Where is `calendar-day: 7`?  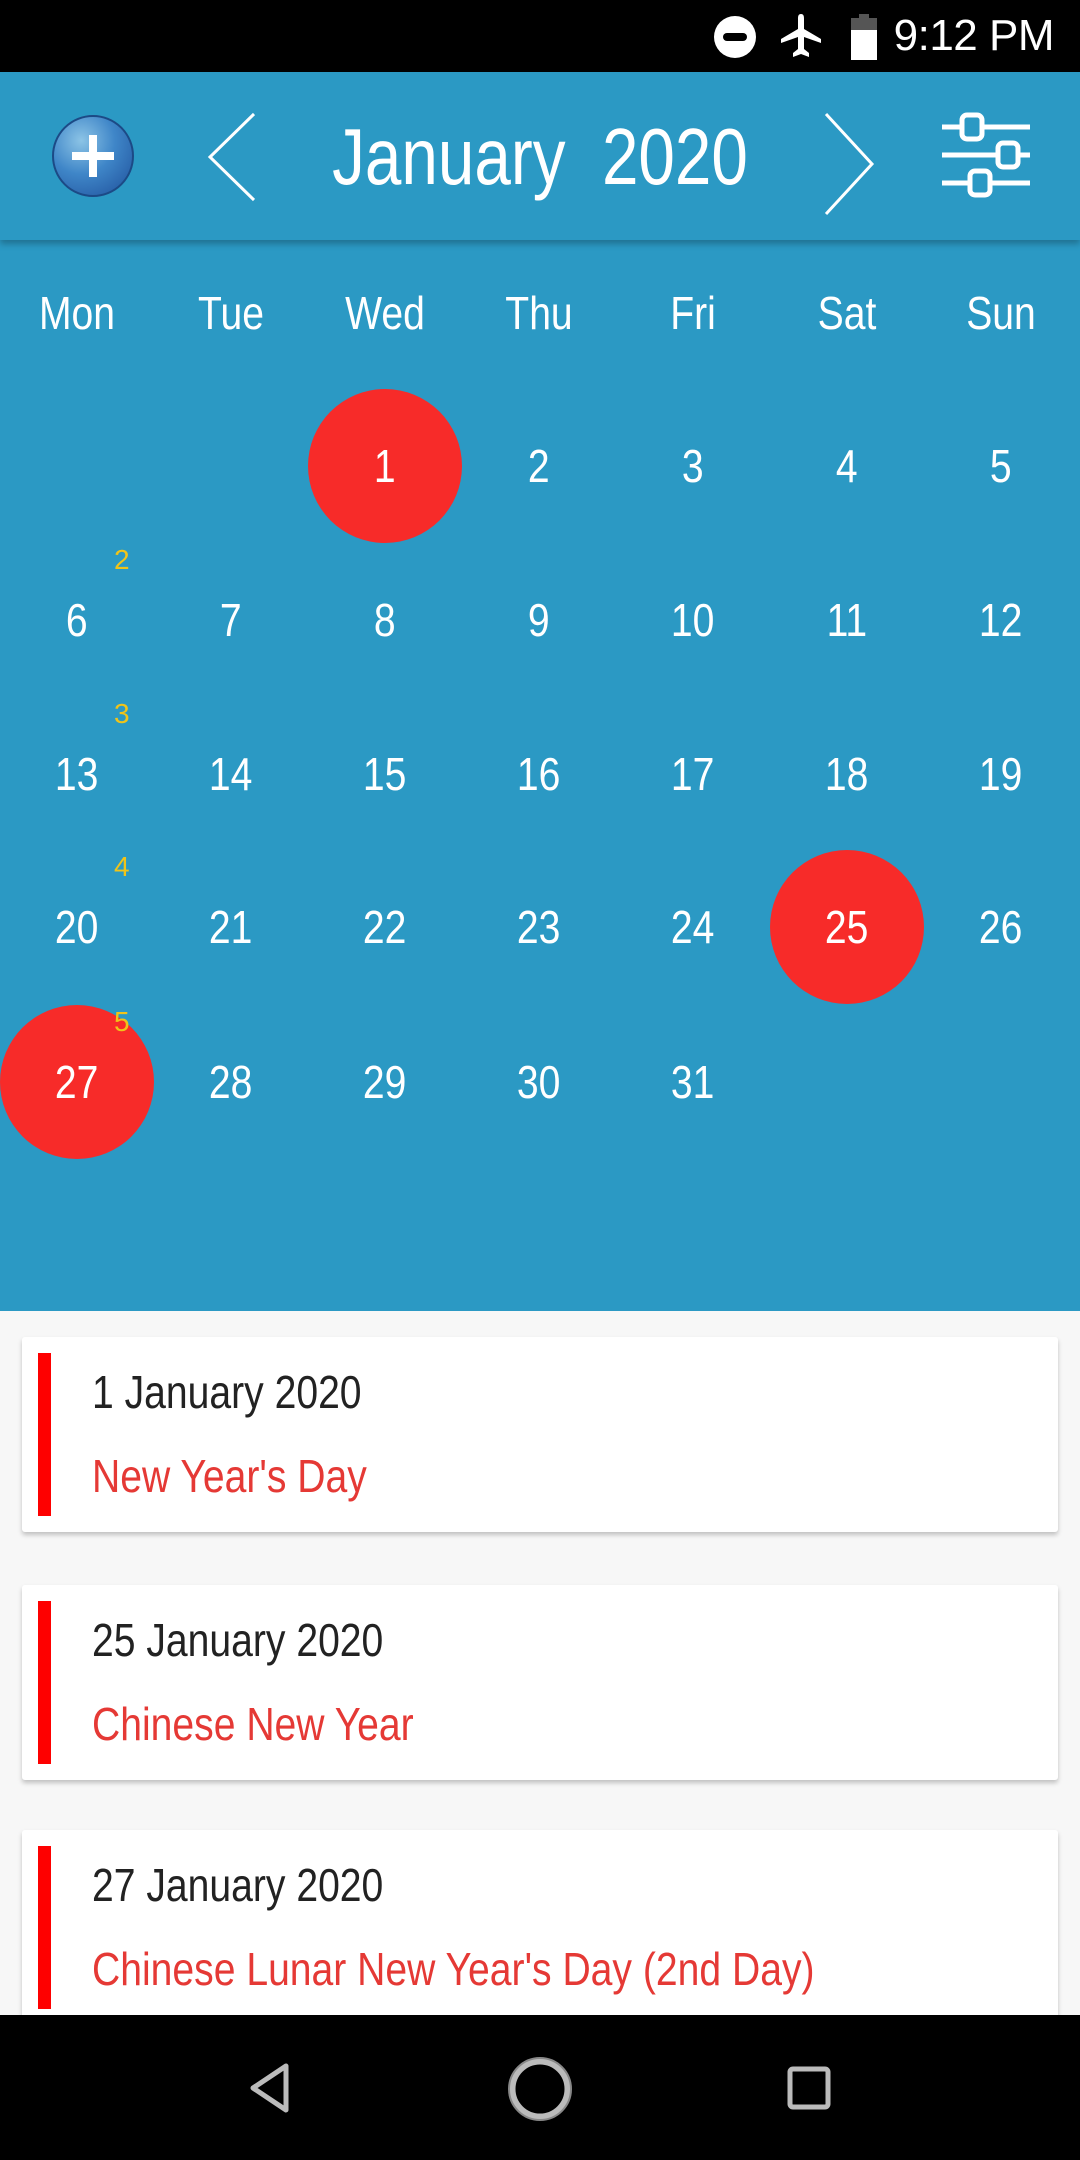 calendar-day: 7 is located at coordinates (231, 620).